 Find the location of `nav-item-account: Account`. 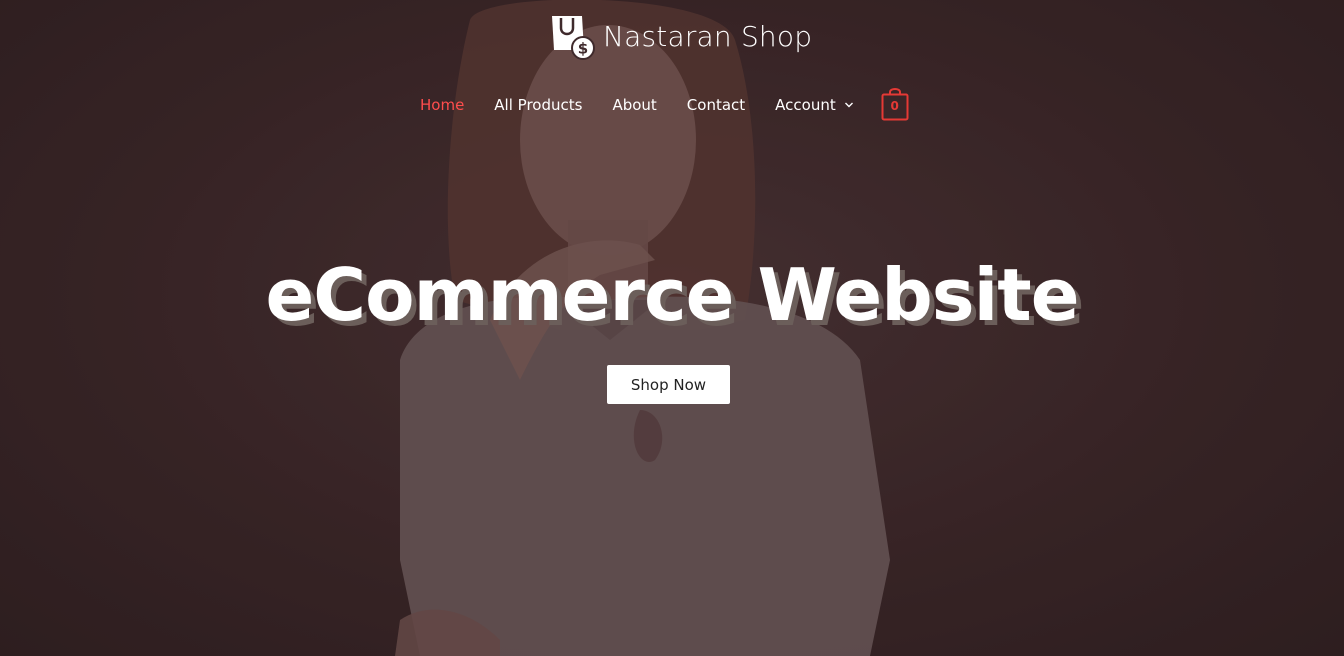

nav-item-account: Account is located at coordinates (814, 105).